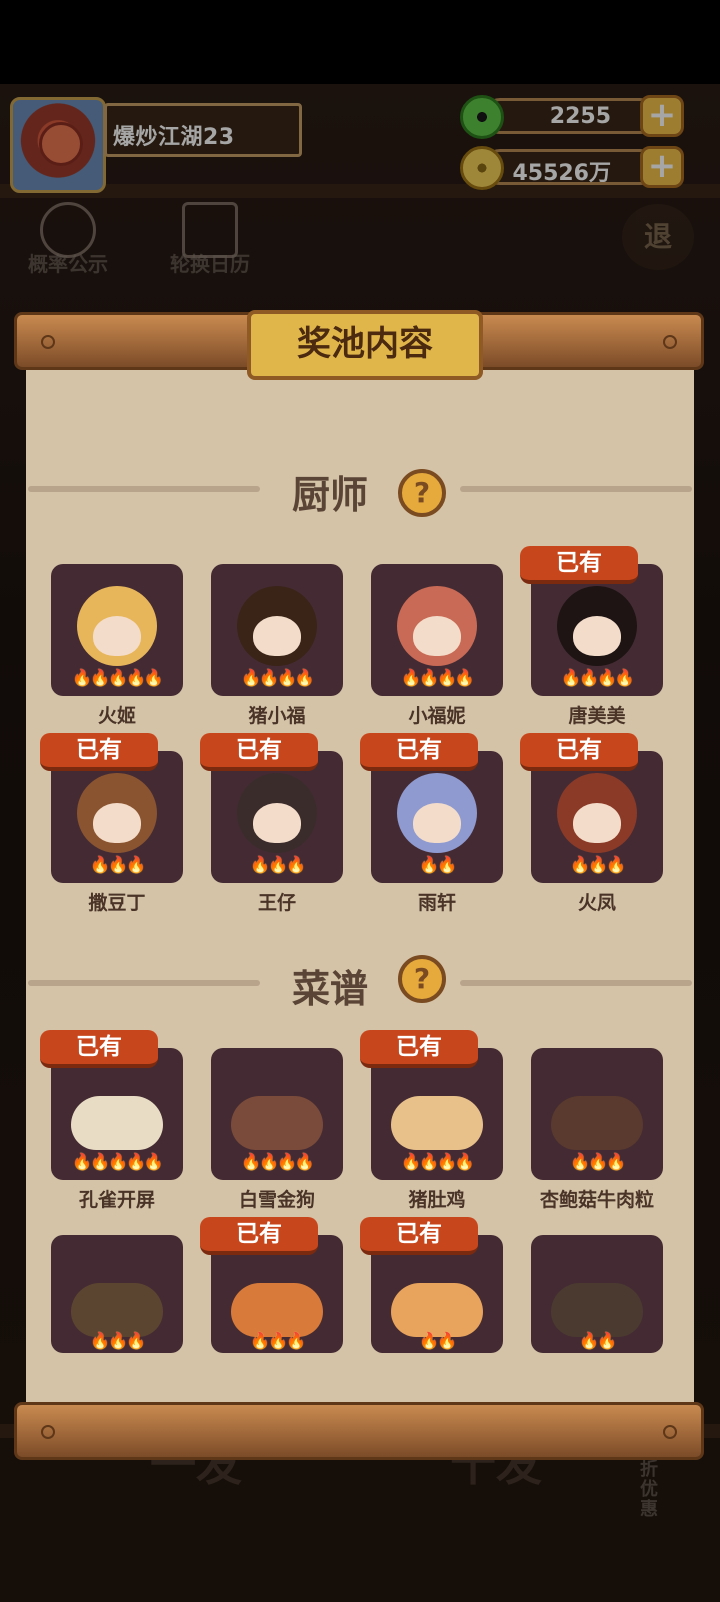 This screenshot has width=720, height=1602. Describe the element at coordinates (436, 903) in the screenshot. I see `chef-name: 雨轩` at that location.